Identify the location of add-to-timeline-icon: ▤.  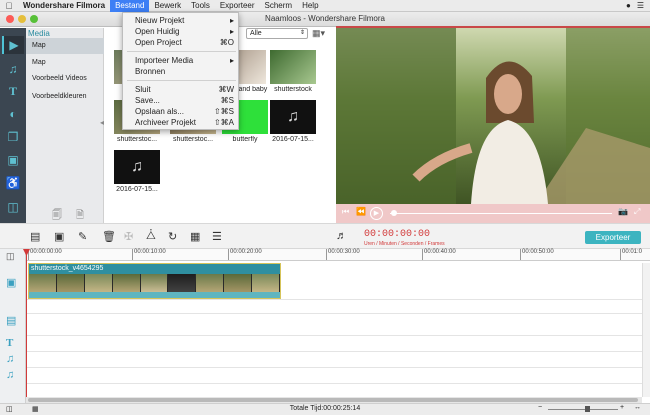
(35, 236).